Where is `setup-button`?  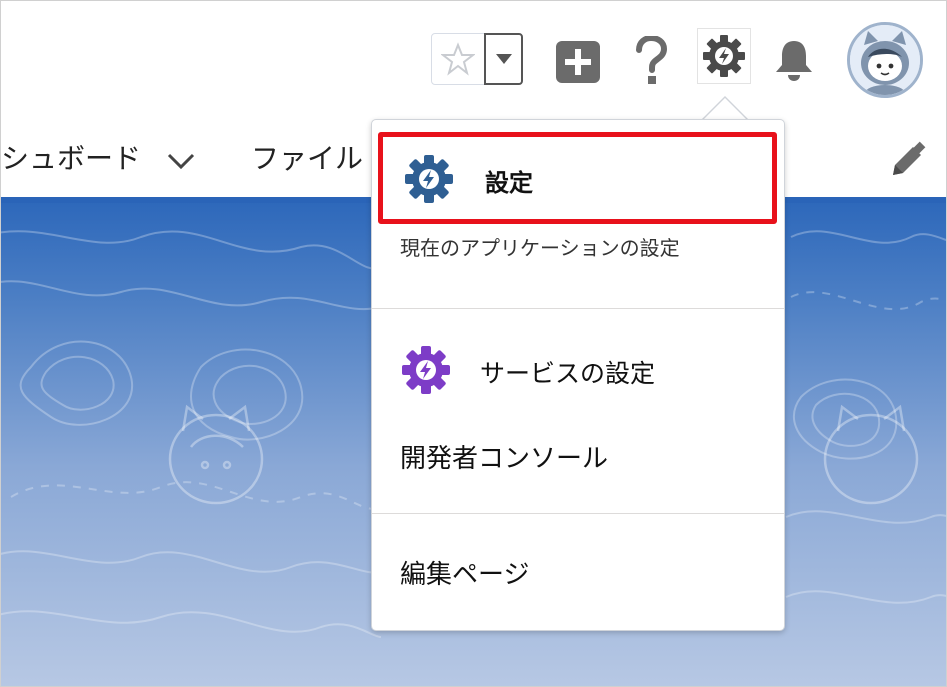 setup-button is located at coordinates (724, 56).